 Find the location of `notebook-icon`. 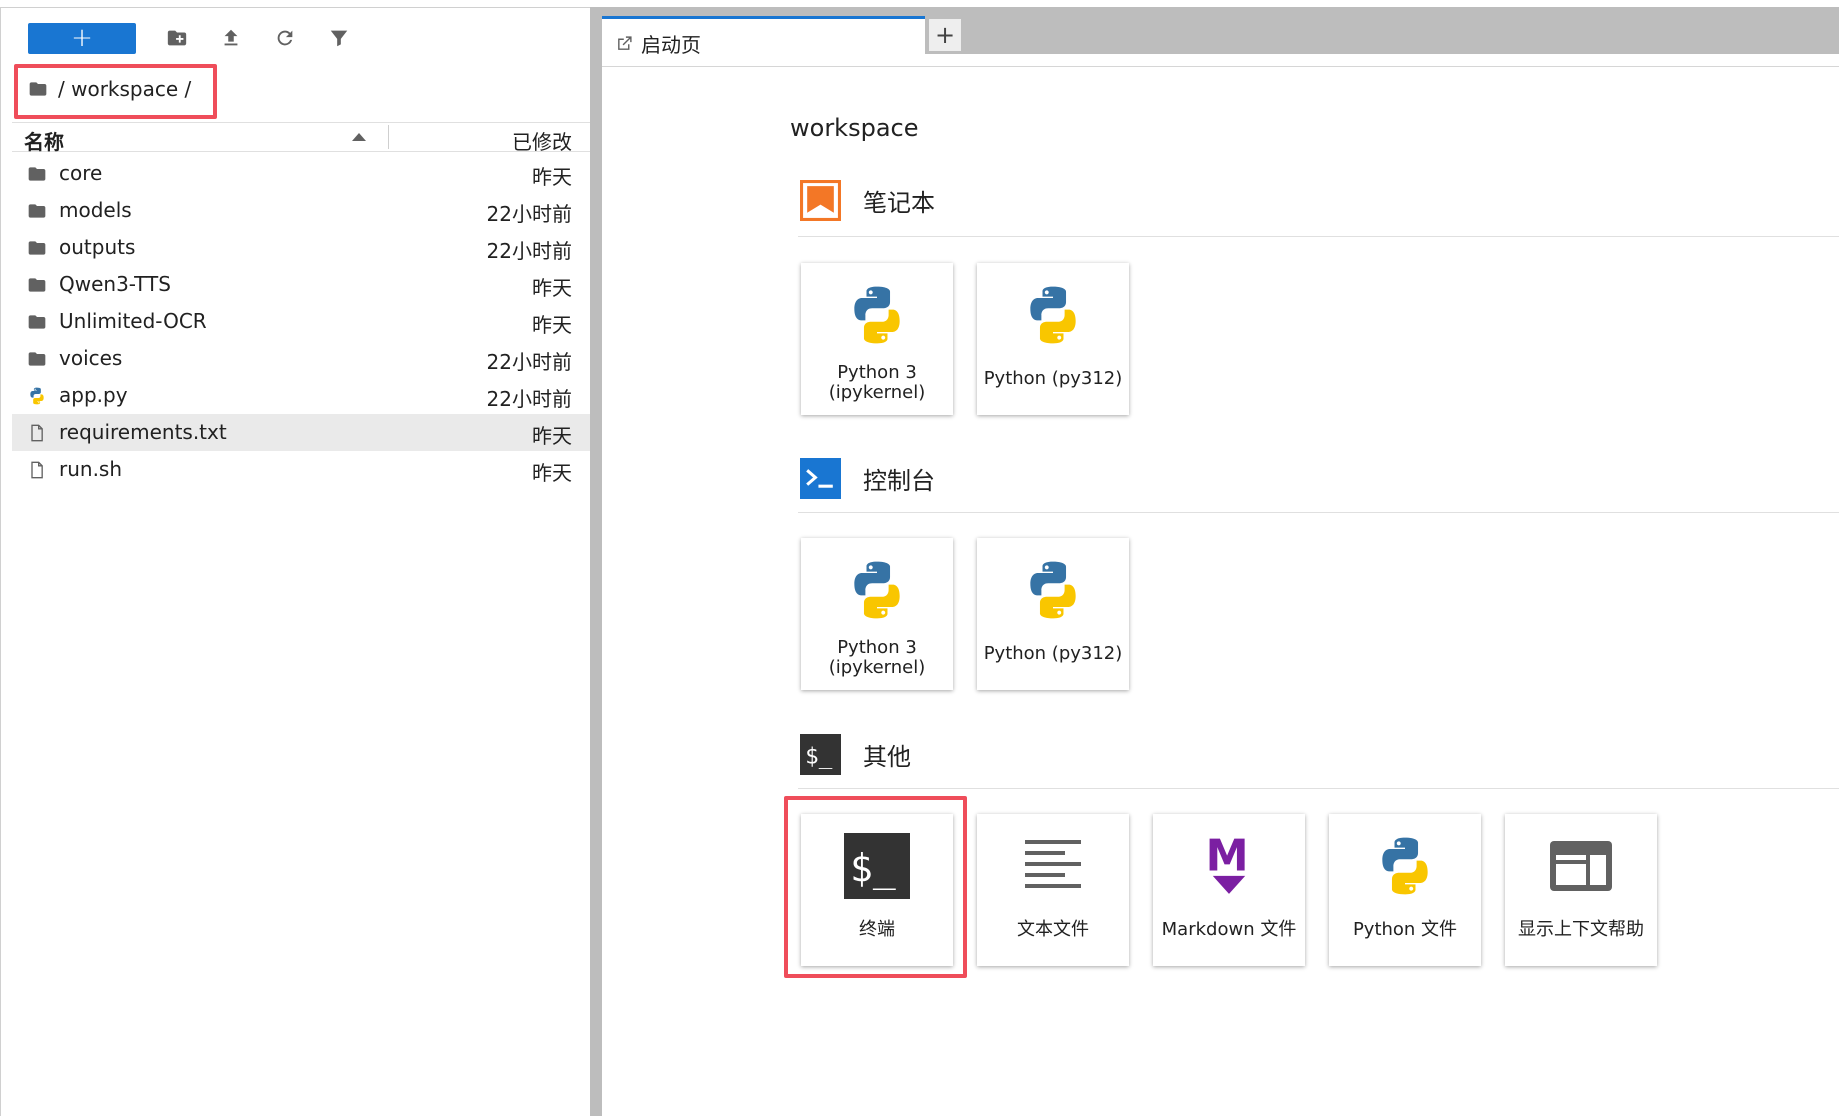

notebook-icon is located at coordinates (820, 200).